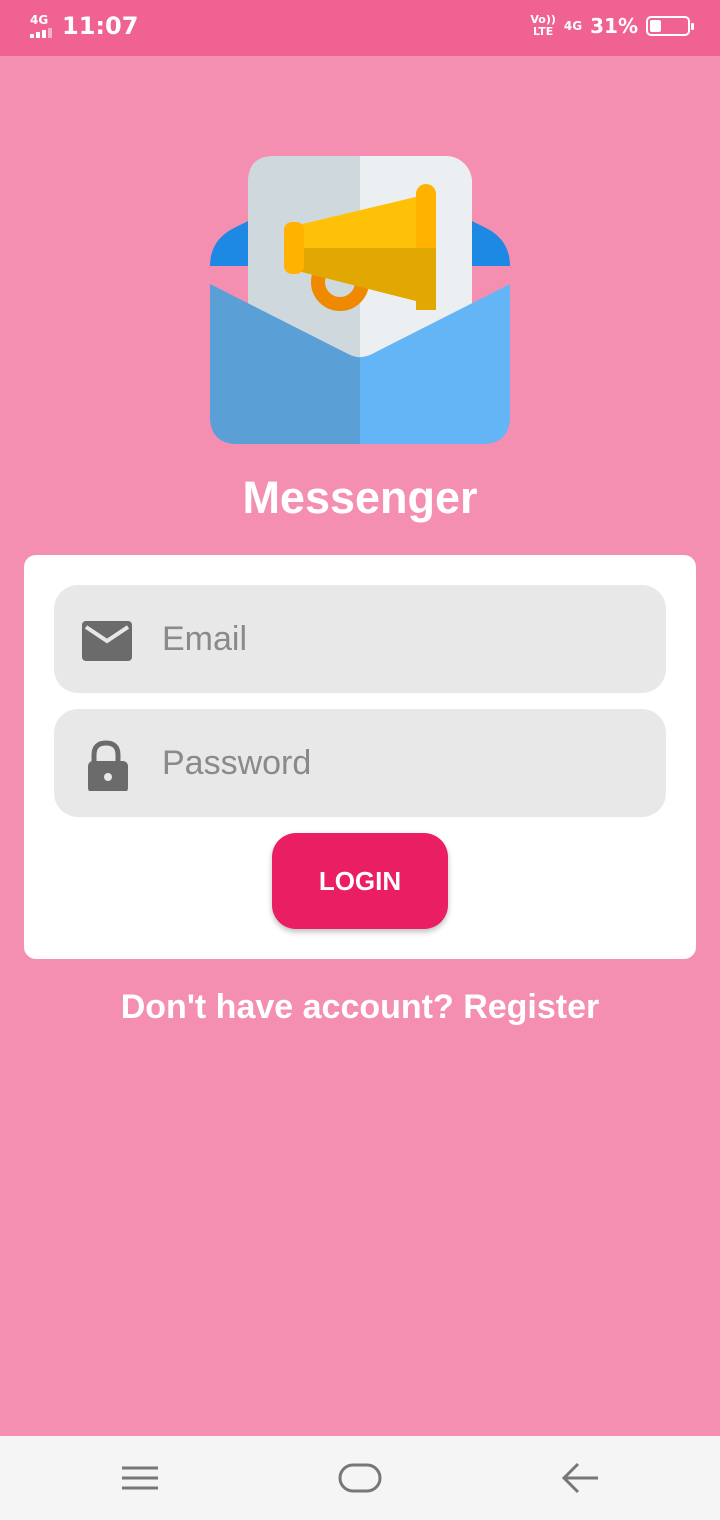 Image resolution: width=720 pixels, height=1520 pixels. I want to click on battery-icon, so click(670, 26).